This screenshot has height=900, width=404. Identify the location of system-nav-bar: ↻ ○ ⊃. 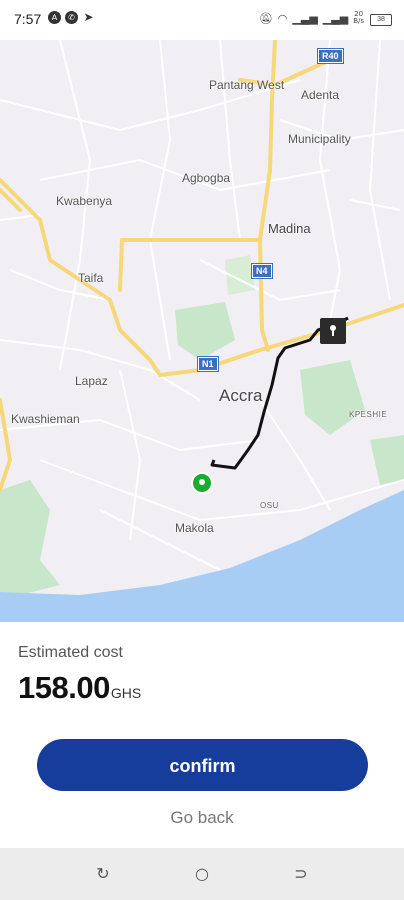
(202, 874).